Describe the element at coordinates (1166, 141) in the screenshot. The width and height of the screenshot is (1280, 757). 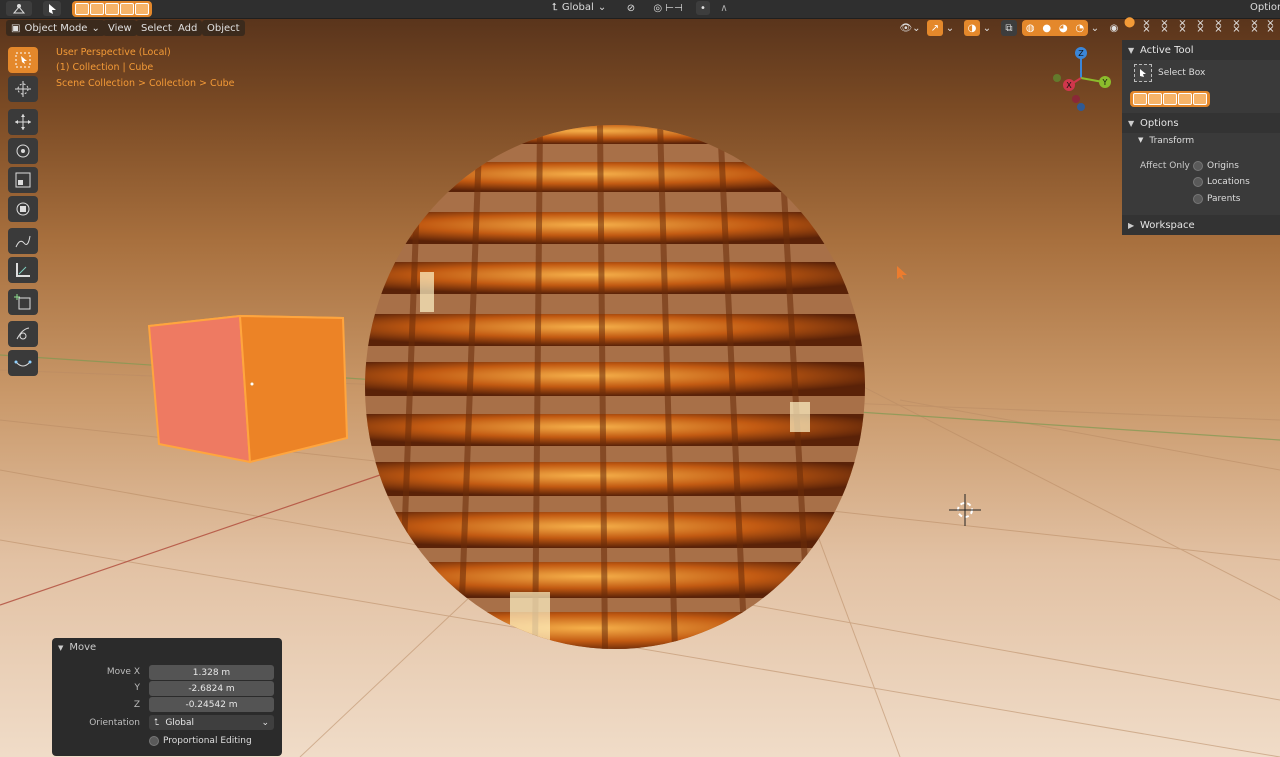
I see `transform-subheader: ▼ Transform` at that location.